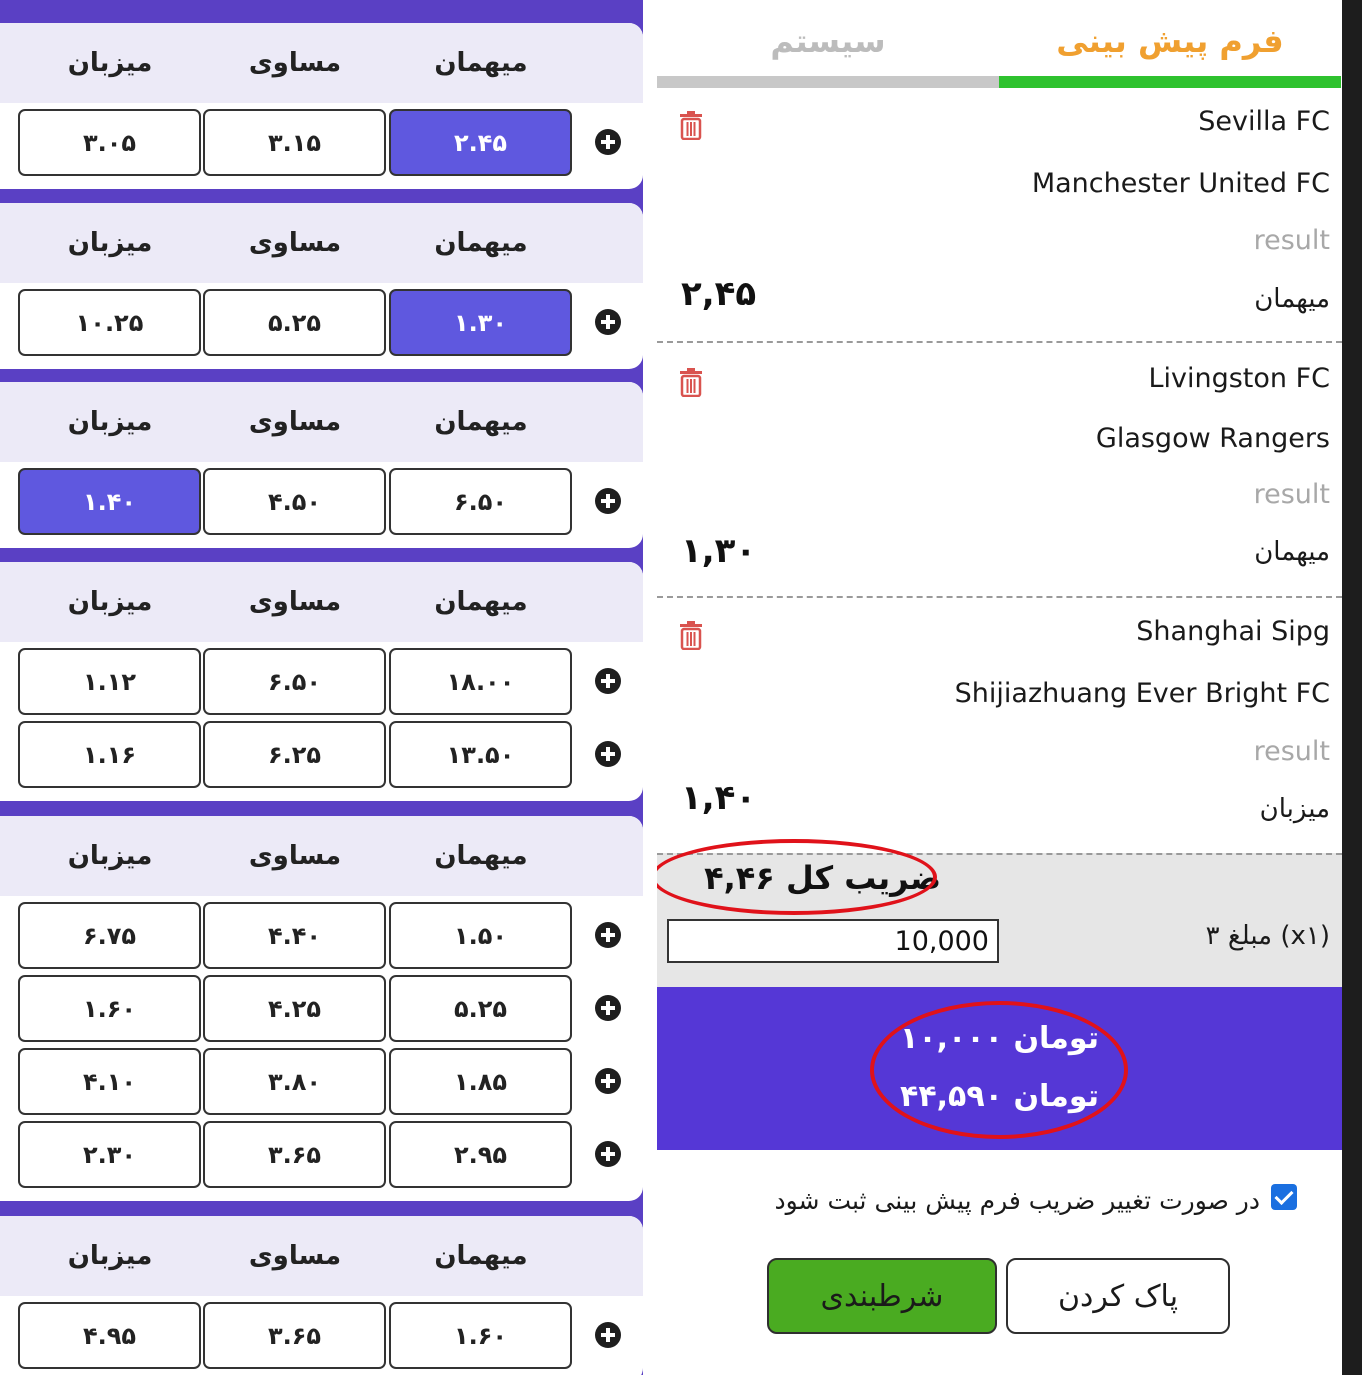 This screenshot has width=1362, height=1375. What do you see at coordinates (480, 1335) in the screenshot?
I see `odd-guest-button: ۱.۶۰` at bounding box center [480, 1335].